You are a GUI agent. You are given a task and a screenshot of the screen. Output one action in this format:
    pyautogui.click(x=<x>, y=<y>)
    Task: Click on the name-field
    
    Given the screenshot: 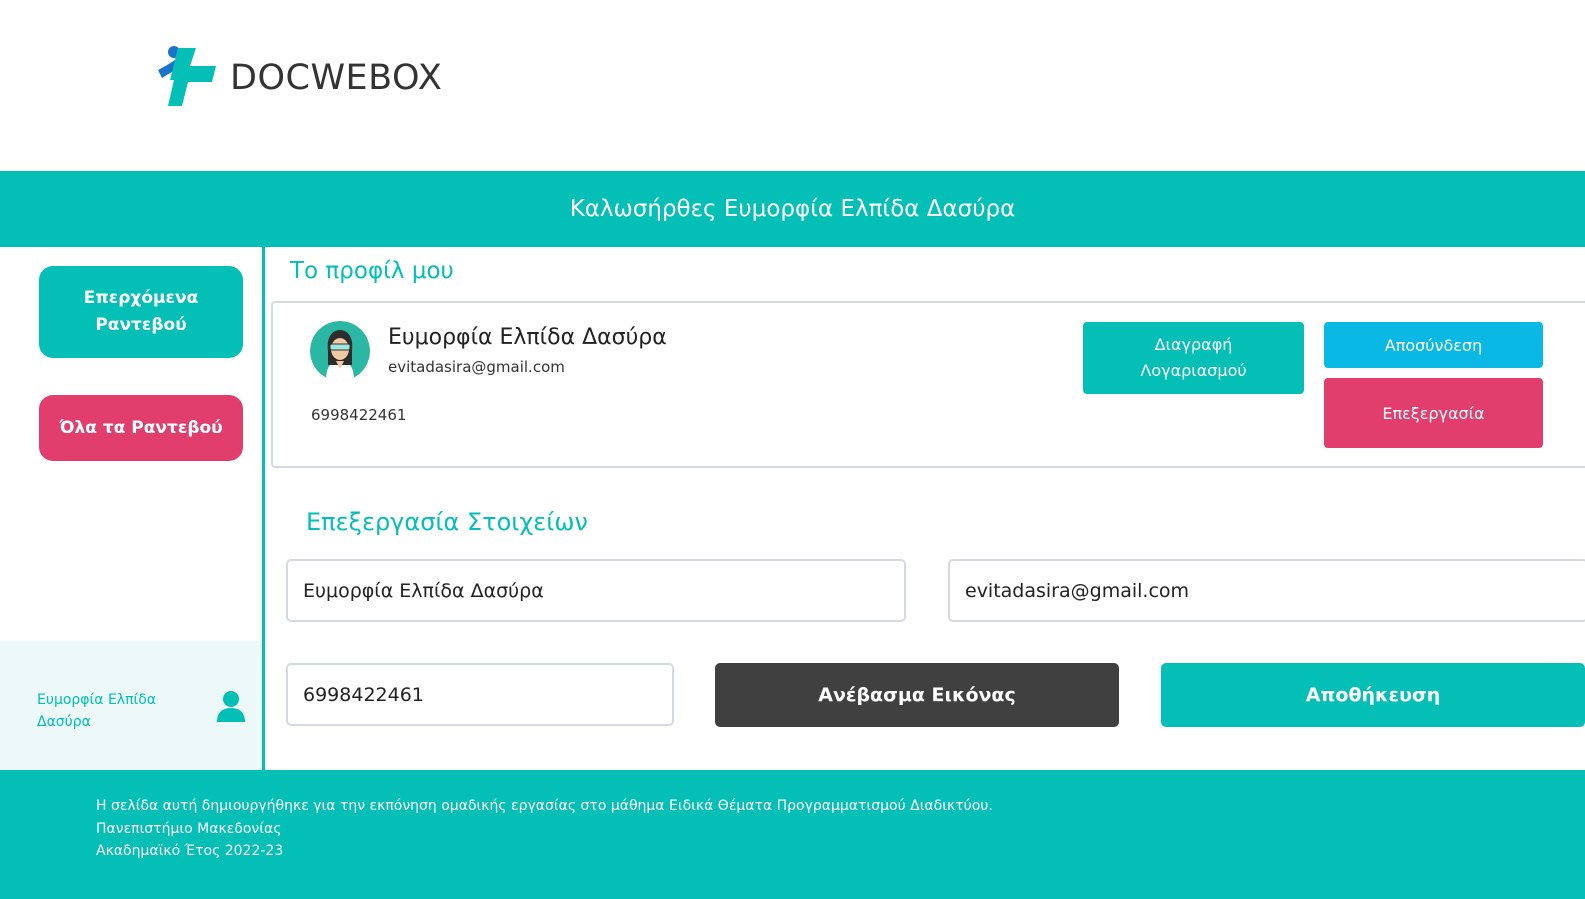 What is the action you would take?
    pyautogui.click(x=596, y=590)
    